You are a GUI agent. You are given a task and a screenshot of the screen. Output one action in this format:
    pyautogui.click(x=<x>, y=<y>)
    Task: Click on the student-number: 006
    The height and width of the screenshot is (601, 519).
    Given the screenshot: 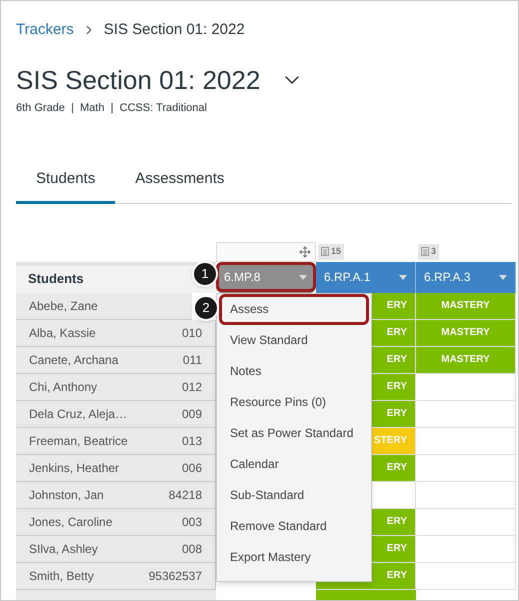 What is the action you would take?
    pyautogui.click(x=192, y=468)
    